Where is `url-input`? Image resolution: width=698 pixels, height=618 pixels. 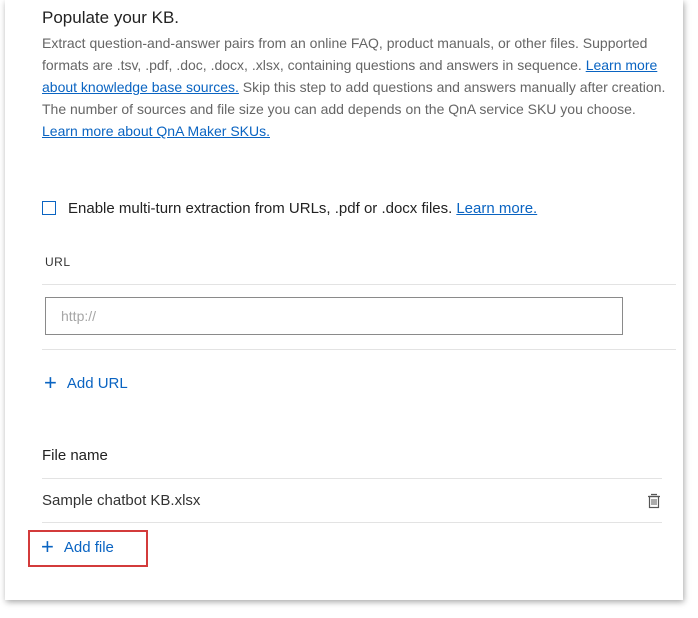 url-input is located at coordinates (334, 316).